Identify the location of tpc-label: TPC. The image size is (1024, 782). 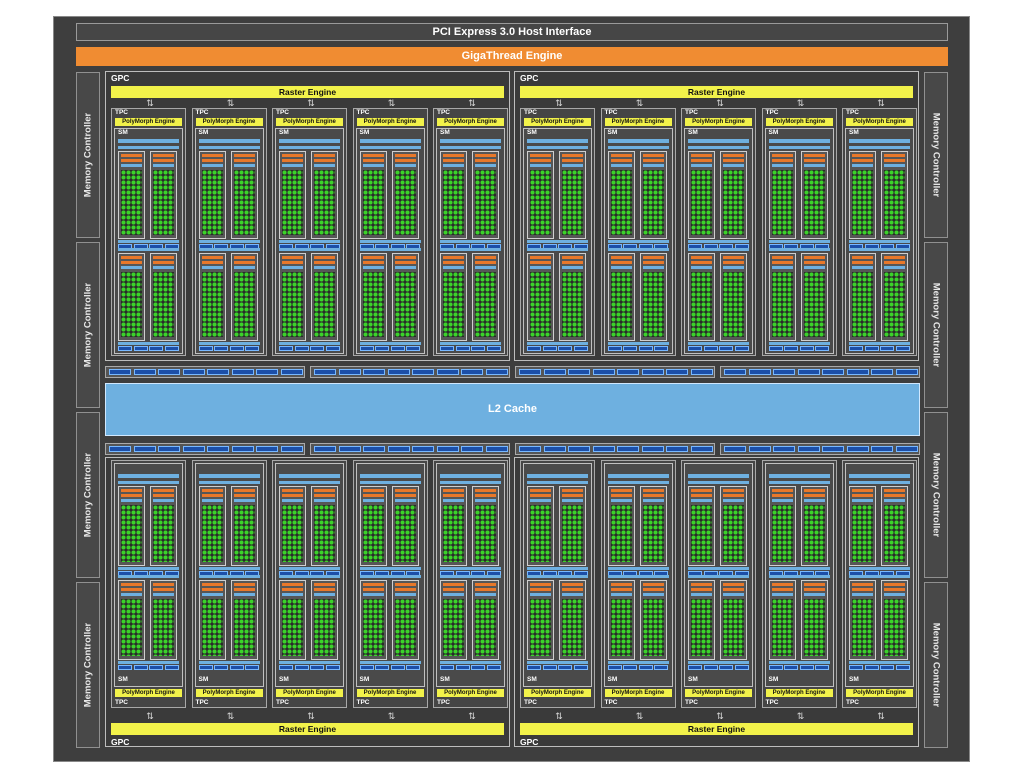
(530, 702).